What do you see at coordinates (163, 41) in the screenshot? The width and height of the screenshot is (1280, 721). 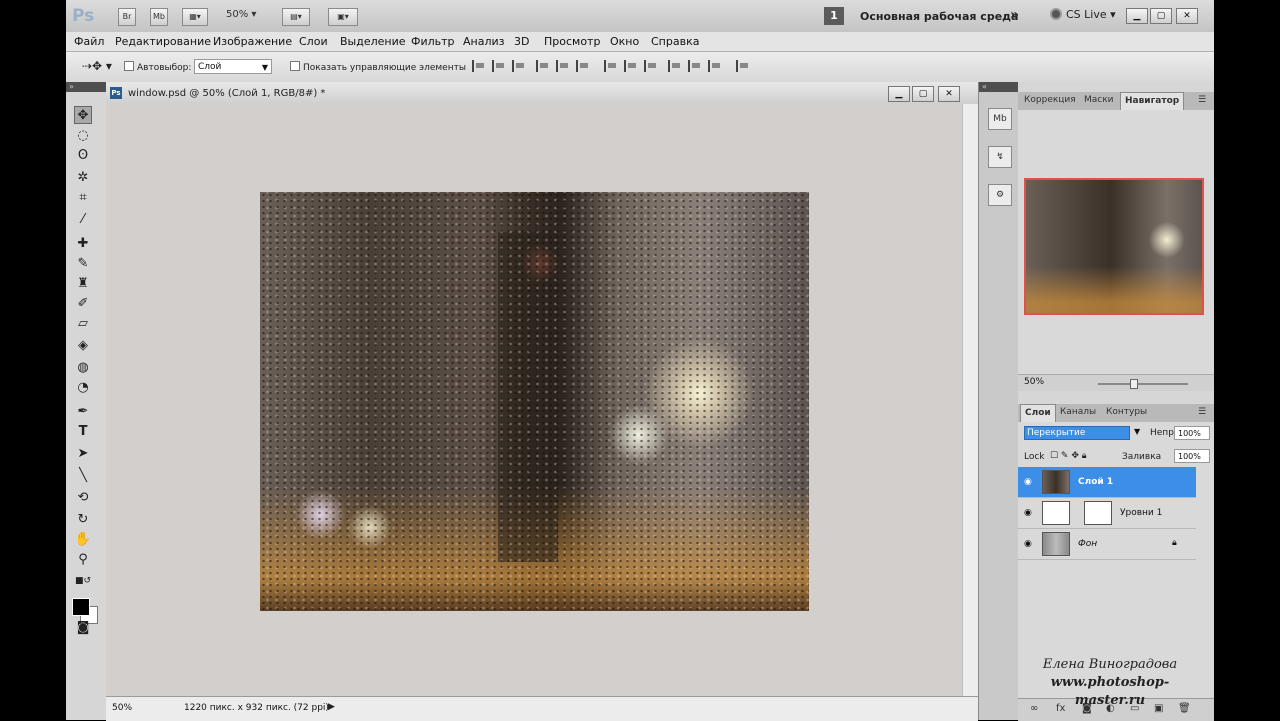 I see `menu-edit: Редактирование` at bounding box center [163, 41].